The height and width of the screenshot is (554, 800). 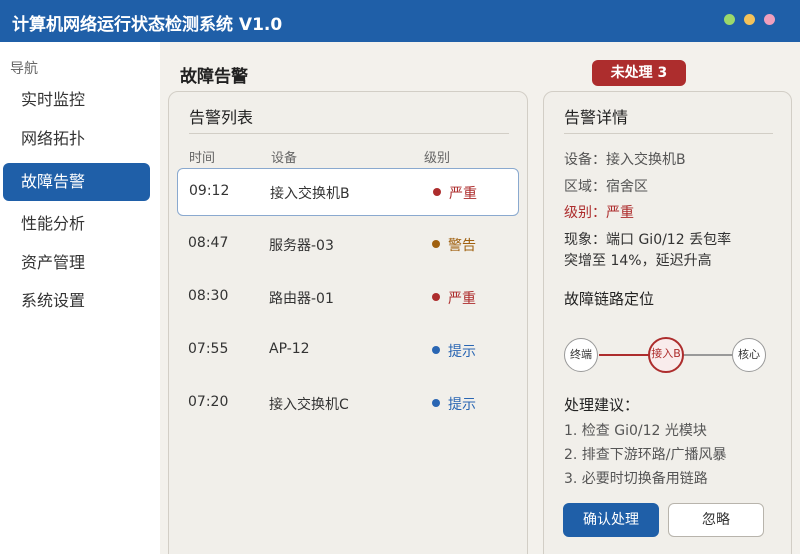 What do you see at coordinates (76, 301) in the screenshot?
I see `nav-item-settings: 系统设置` at bounding box center [76, 301].